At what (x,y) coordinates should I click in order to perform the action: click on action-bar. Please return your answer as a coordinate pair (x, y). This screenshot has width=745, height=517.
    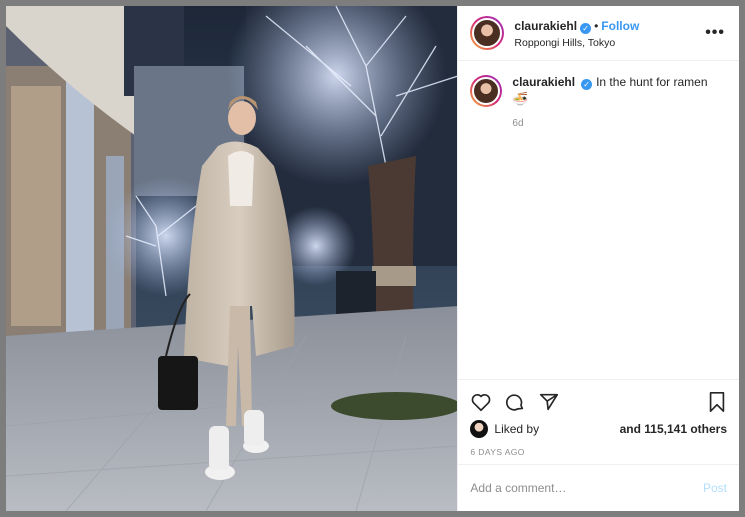
    Looking at the image, I should click on (598, 399).